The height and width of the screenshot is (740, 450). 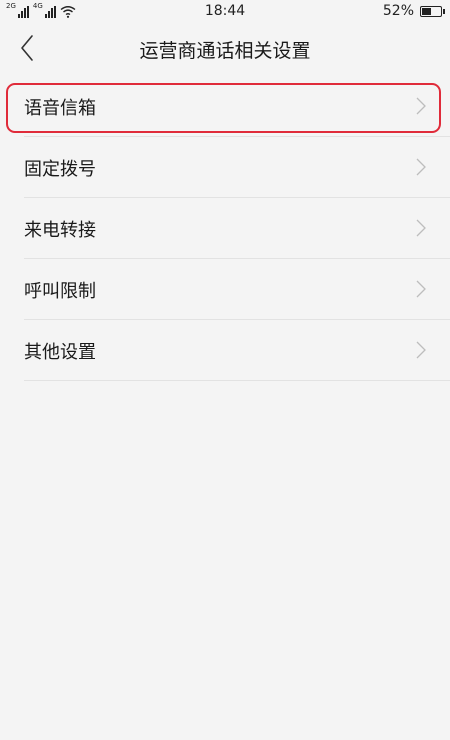 I want to click on battery-percent: 52%, so click(x=398, y=11).